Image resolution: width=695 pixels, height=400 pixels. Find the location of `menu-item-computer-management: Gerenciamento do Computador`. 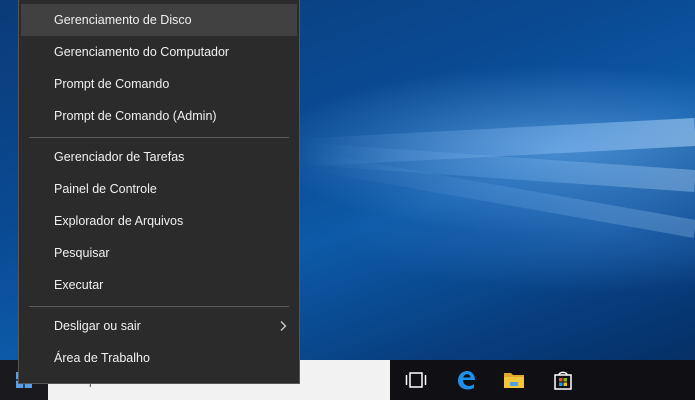

menu-item-computer-management: Gerenciamento do Computador is located at coordinates (159, 52).